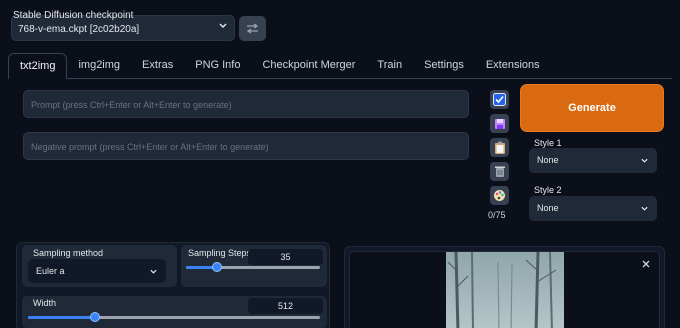  I want to click on style2-value: None, so click(548, 208).